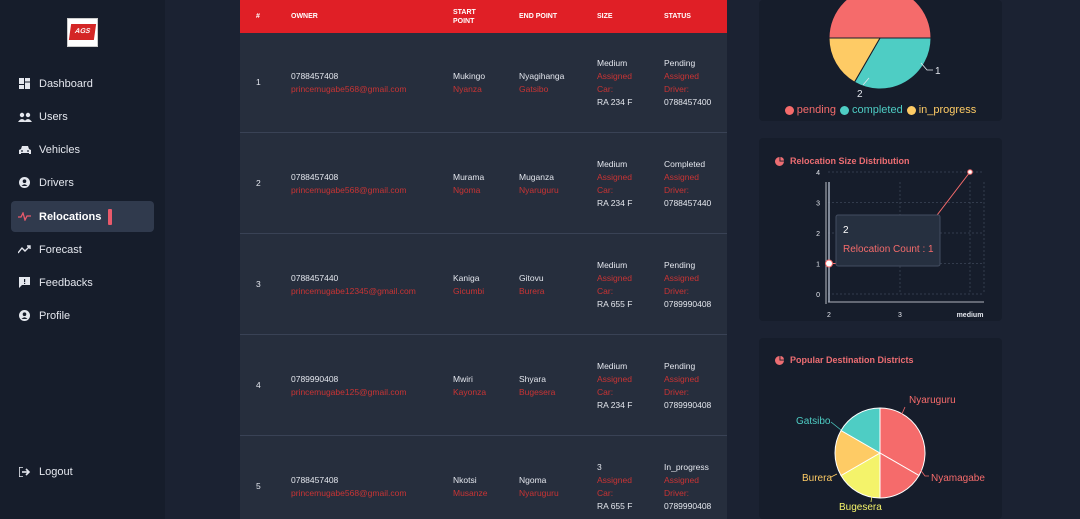 The image size is (1080, 519). What do you see at coordinates (615, 304) in the screenshot?
I see `car-plate: RA 655 F` at bounding box center [615, 304].